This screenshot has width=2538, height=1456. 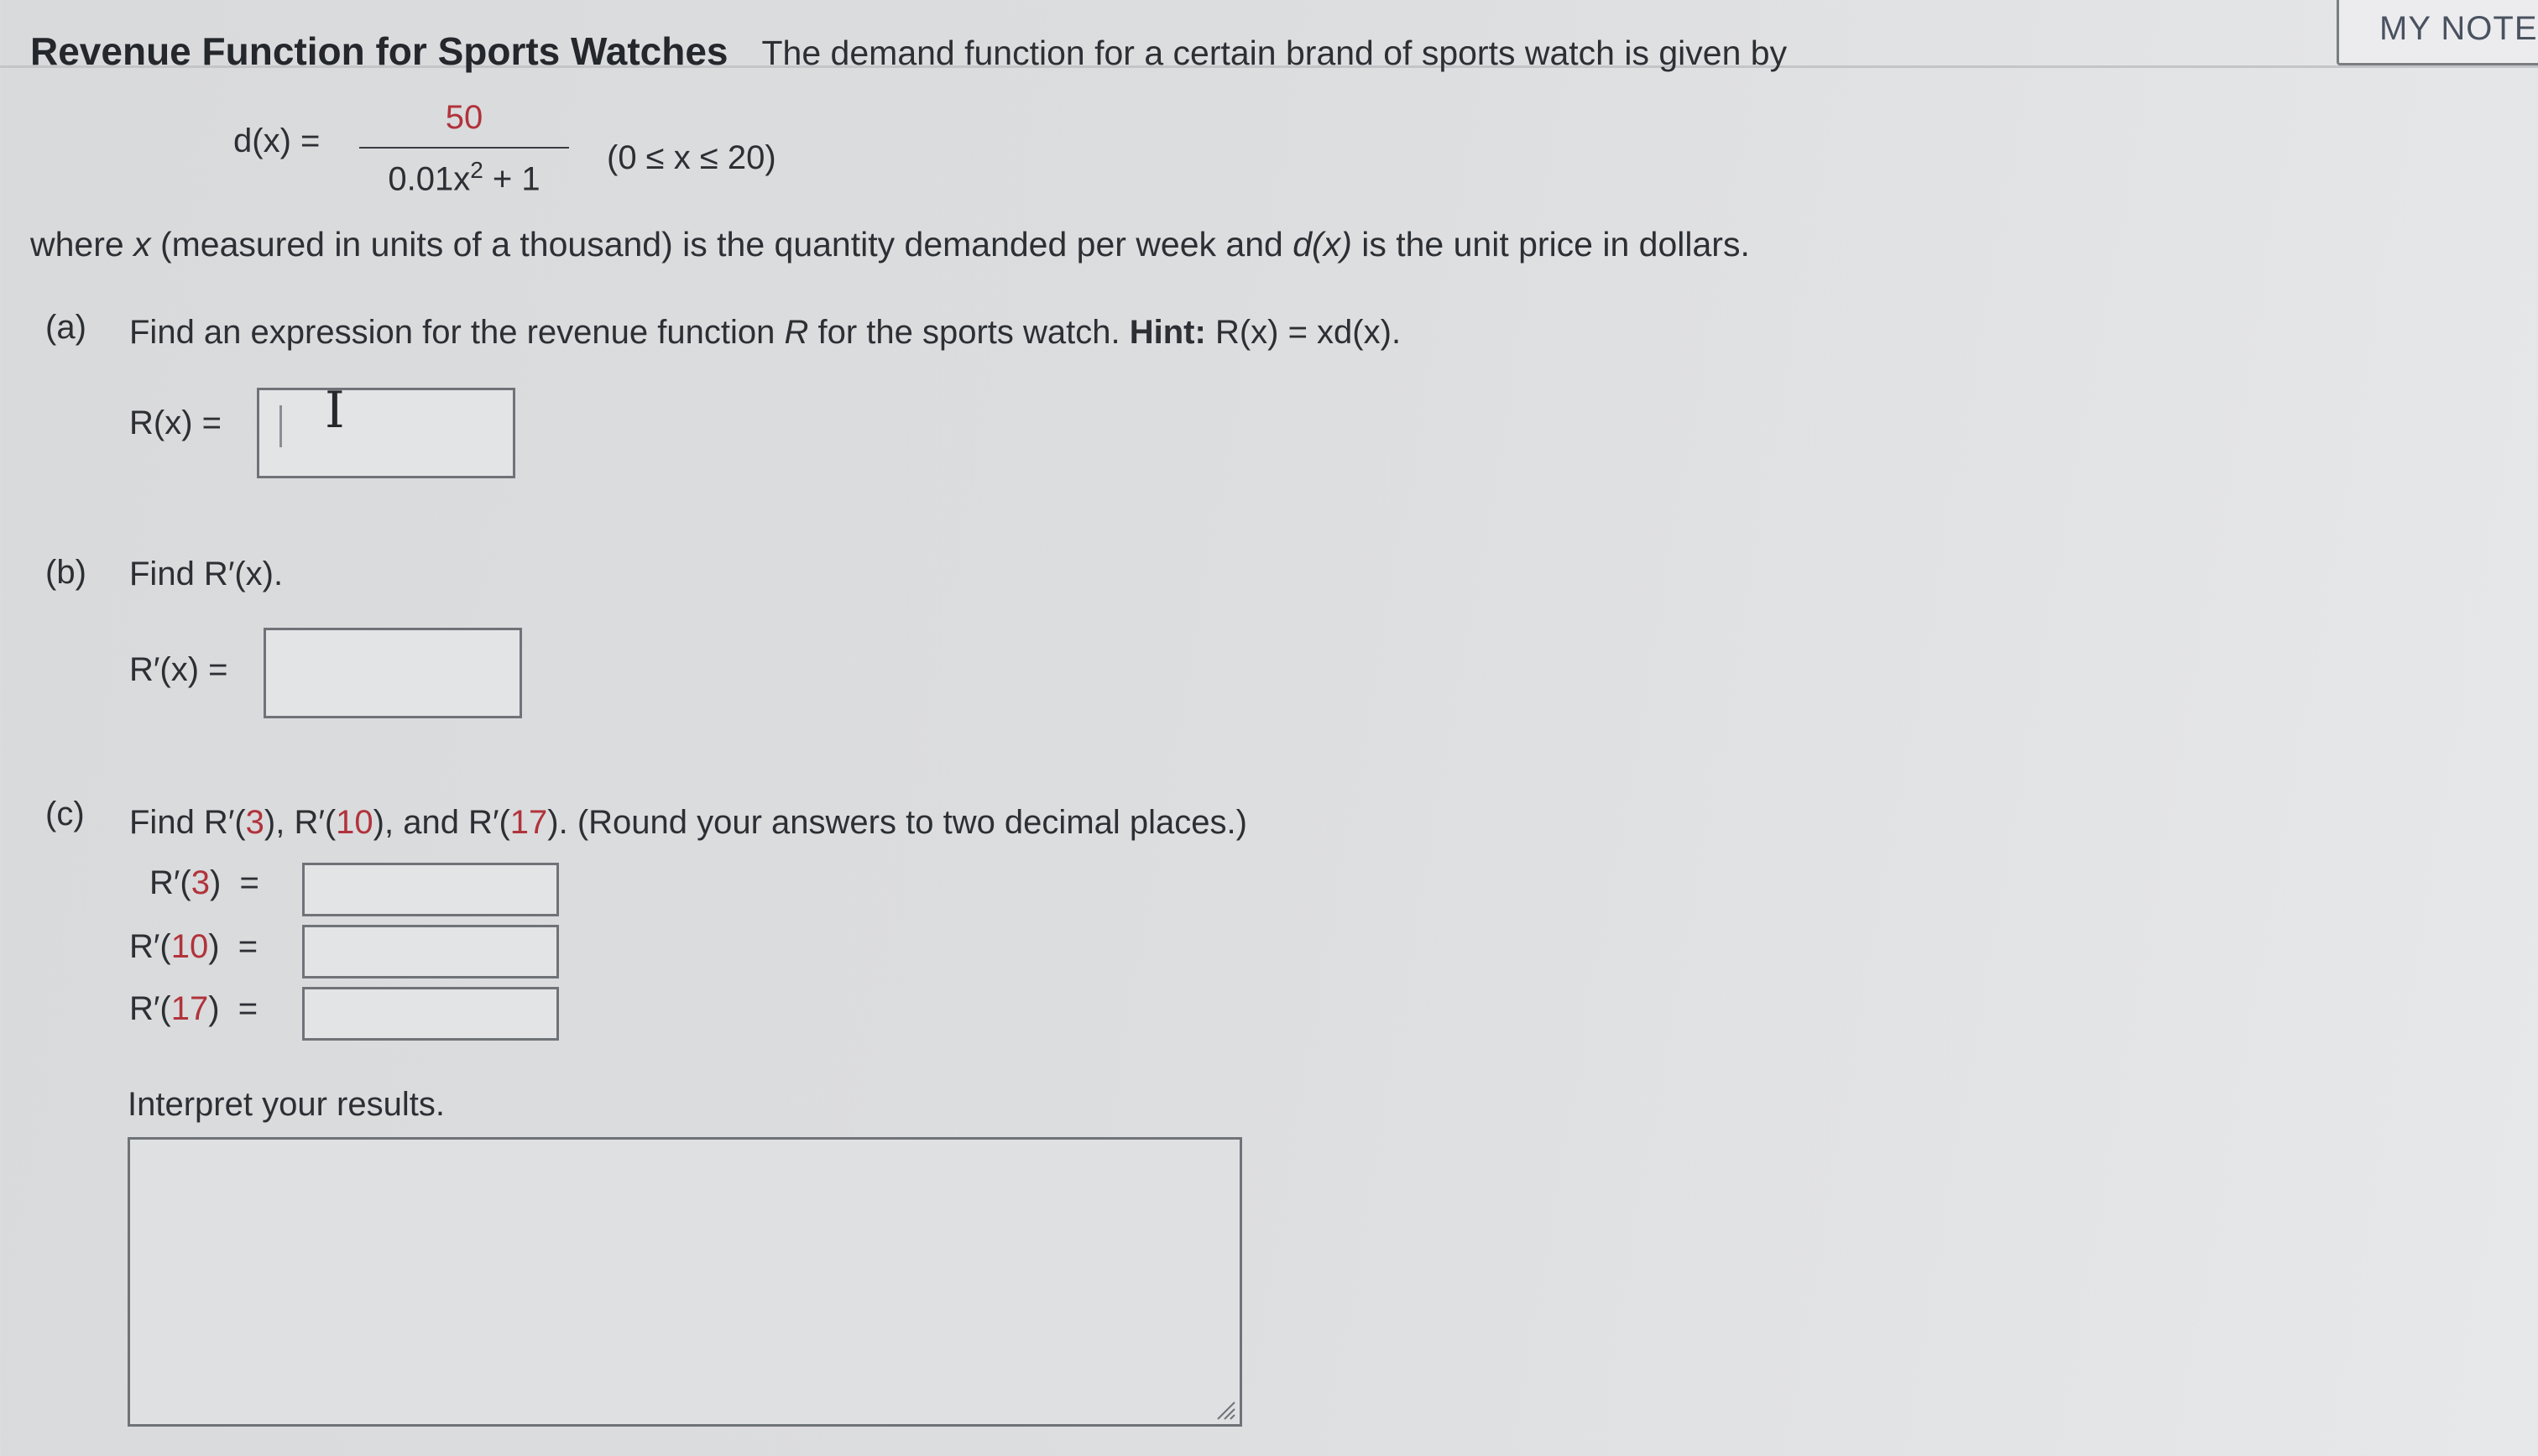 I want to click on part-c-label: (c), so click(x=65, y=814).